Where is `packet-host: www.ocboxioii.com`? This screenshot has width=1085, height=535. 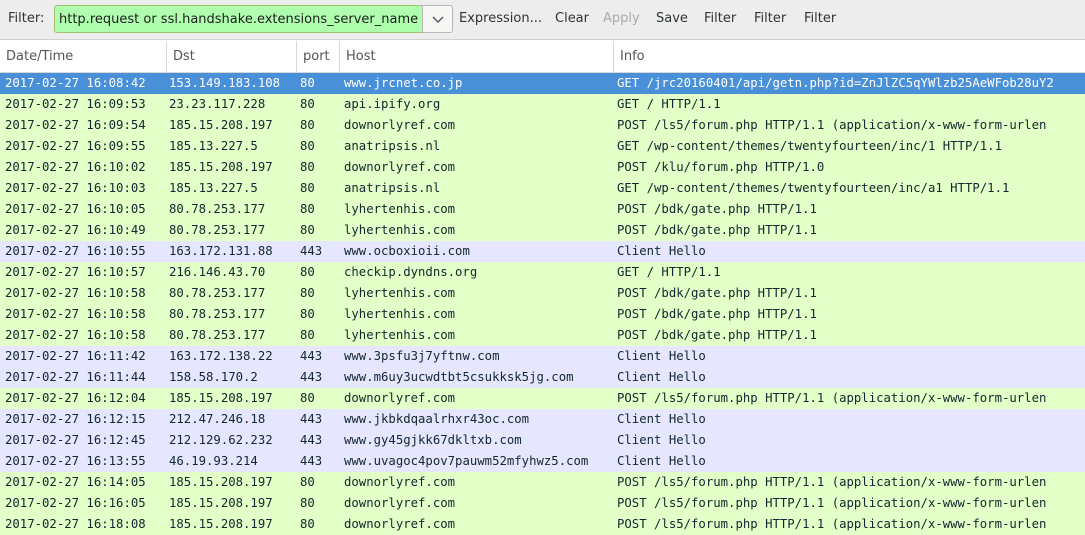
packet-host: www.ocboxioii.com is located at coordinates (407, 251).